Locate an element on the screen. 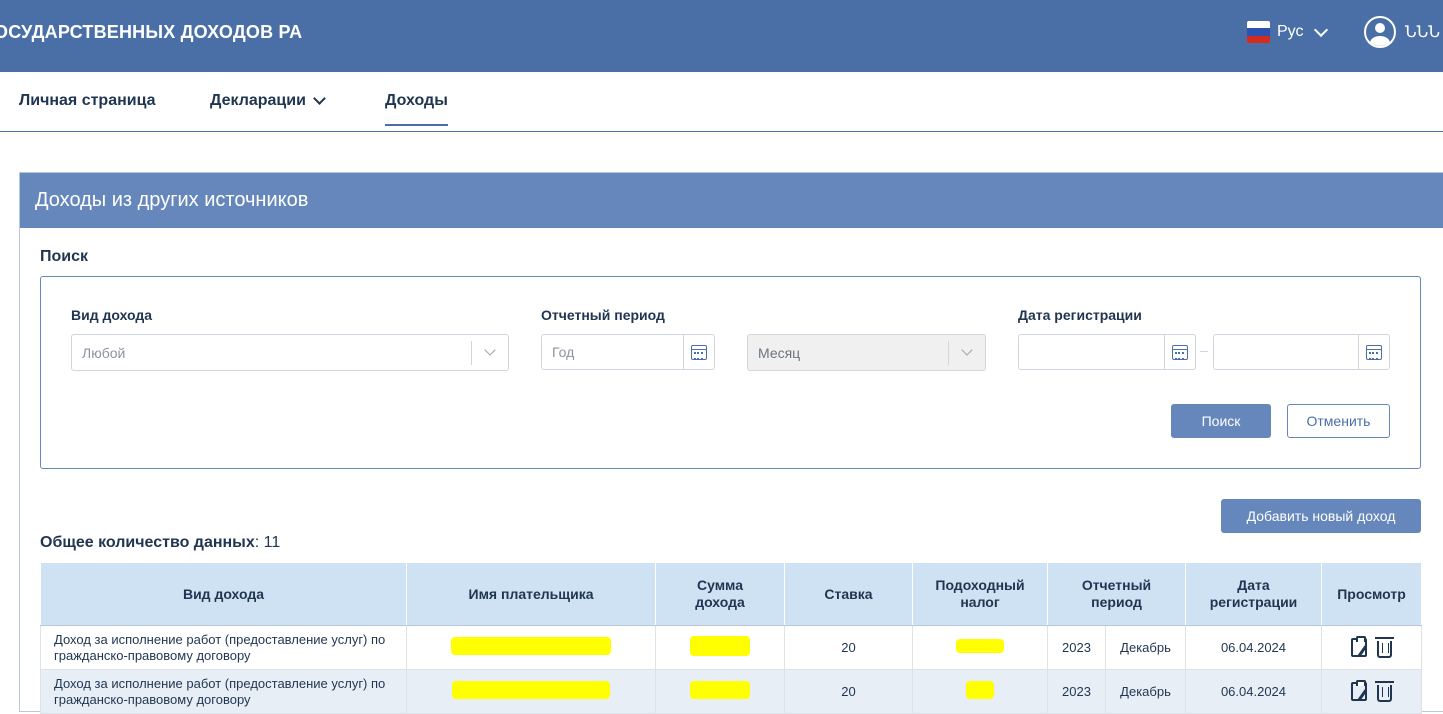 The image size is (1443, 714). russian-flag-icon is located at coordinates (1258, 32).